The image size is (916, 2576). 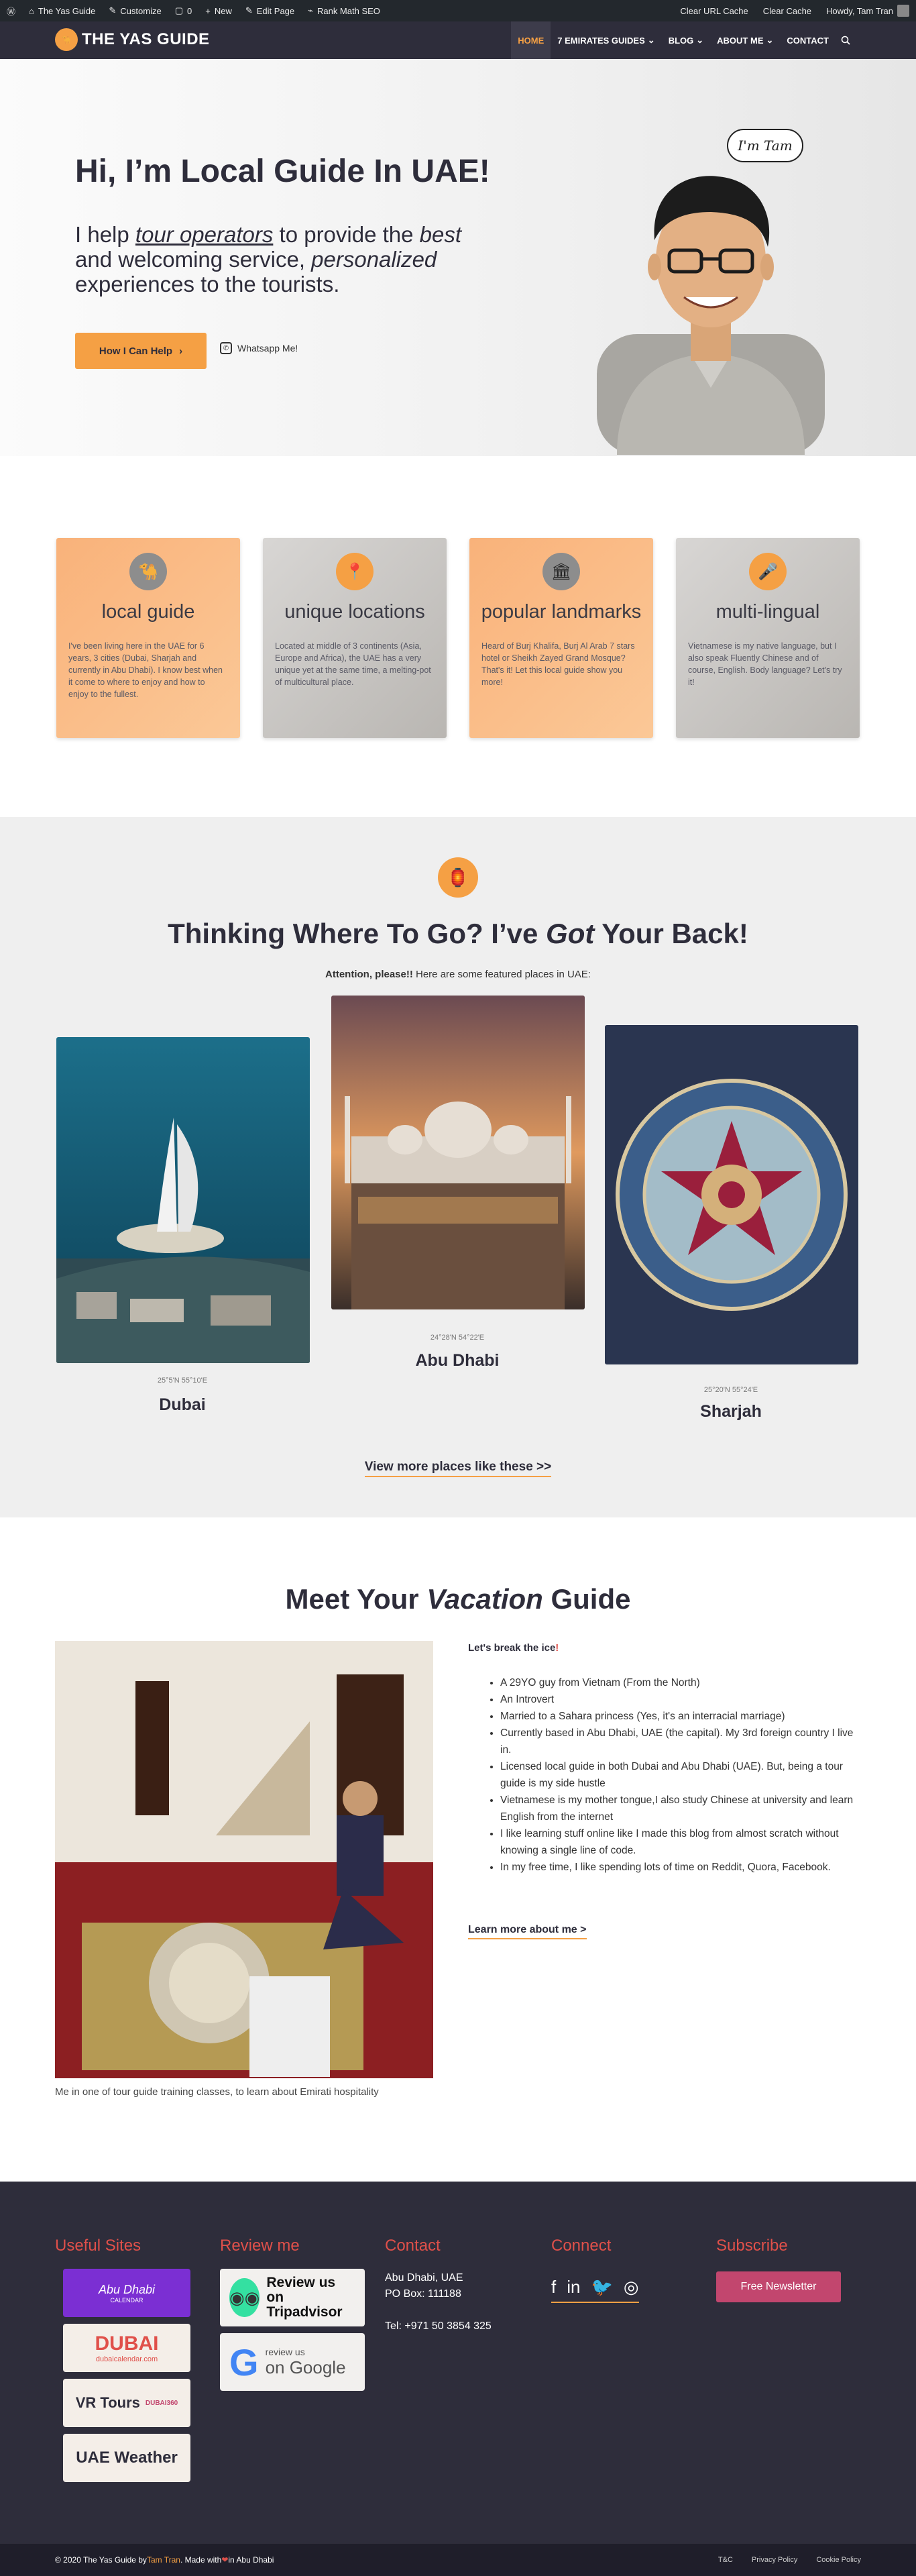 I want to click on social-links: f in 🐦 ◎, so click(x=595, y=2290).